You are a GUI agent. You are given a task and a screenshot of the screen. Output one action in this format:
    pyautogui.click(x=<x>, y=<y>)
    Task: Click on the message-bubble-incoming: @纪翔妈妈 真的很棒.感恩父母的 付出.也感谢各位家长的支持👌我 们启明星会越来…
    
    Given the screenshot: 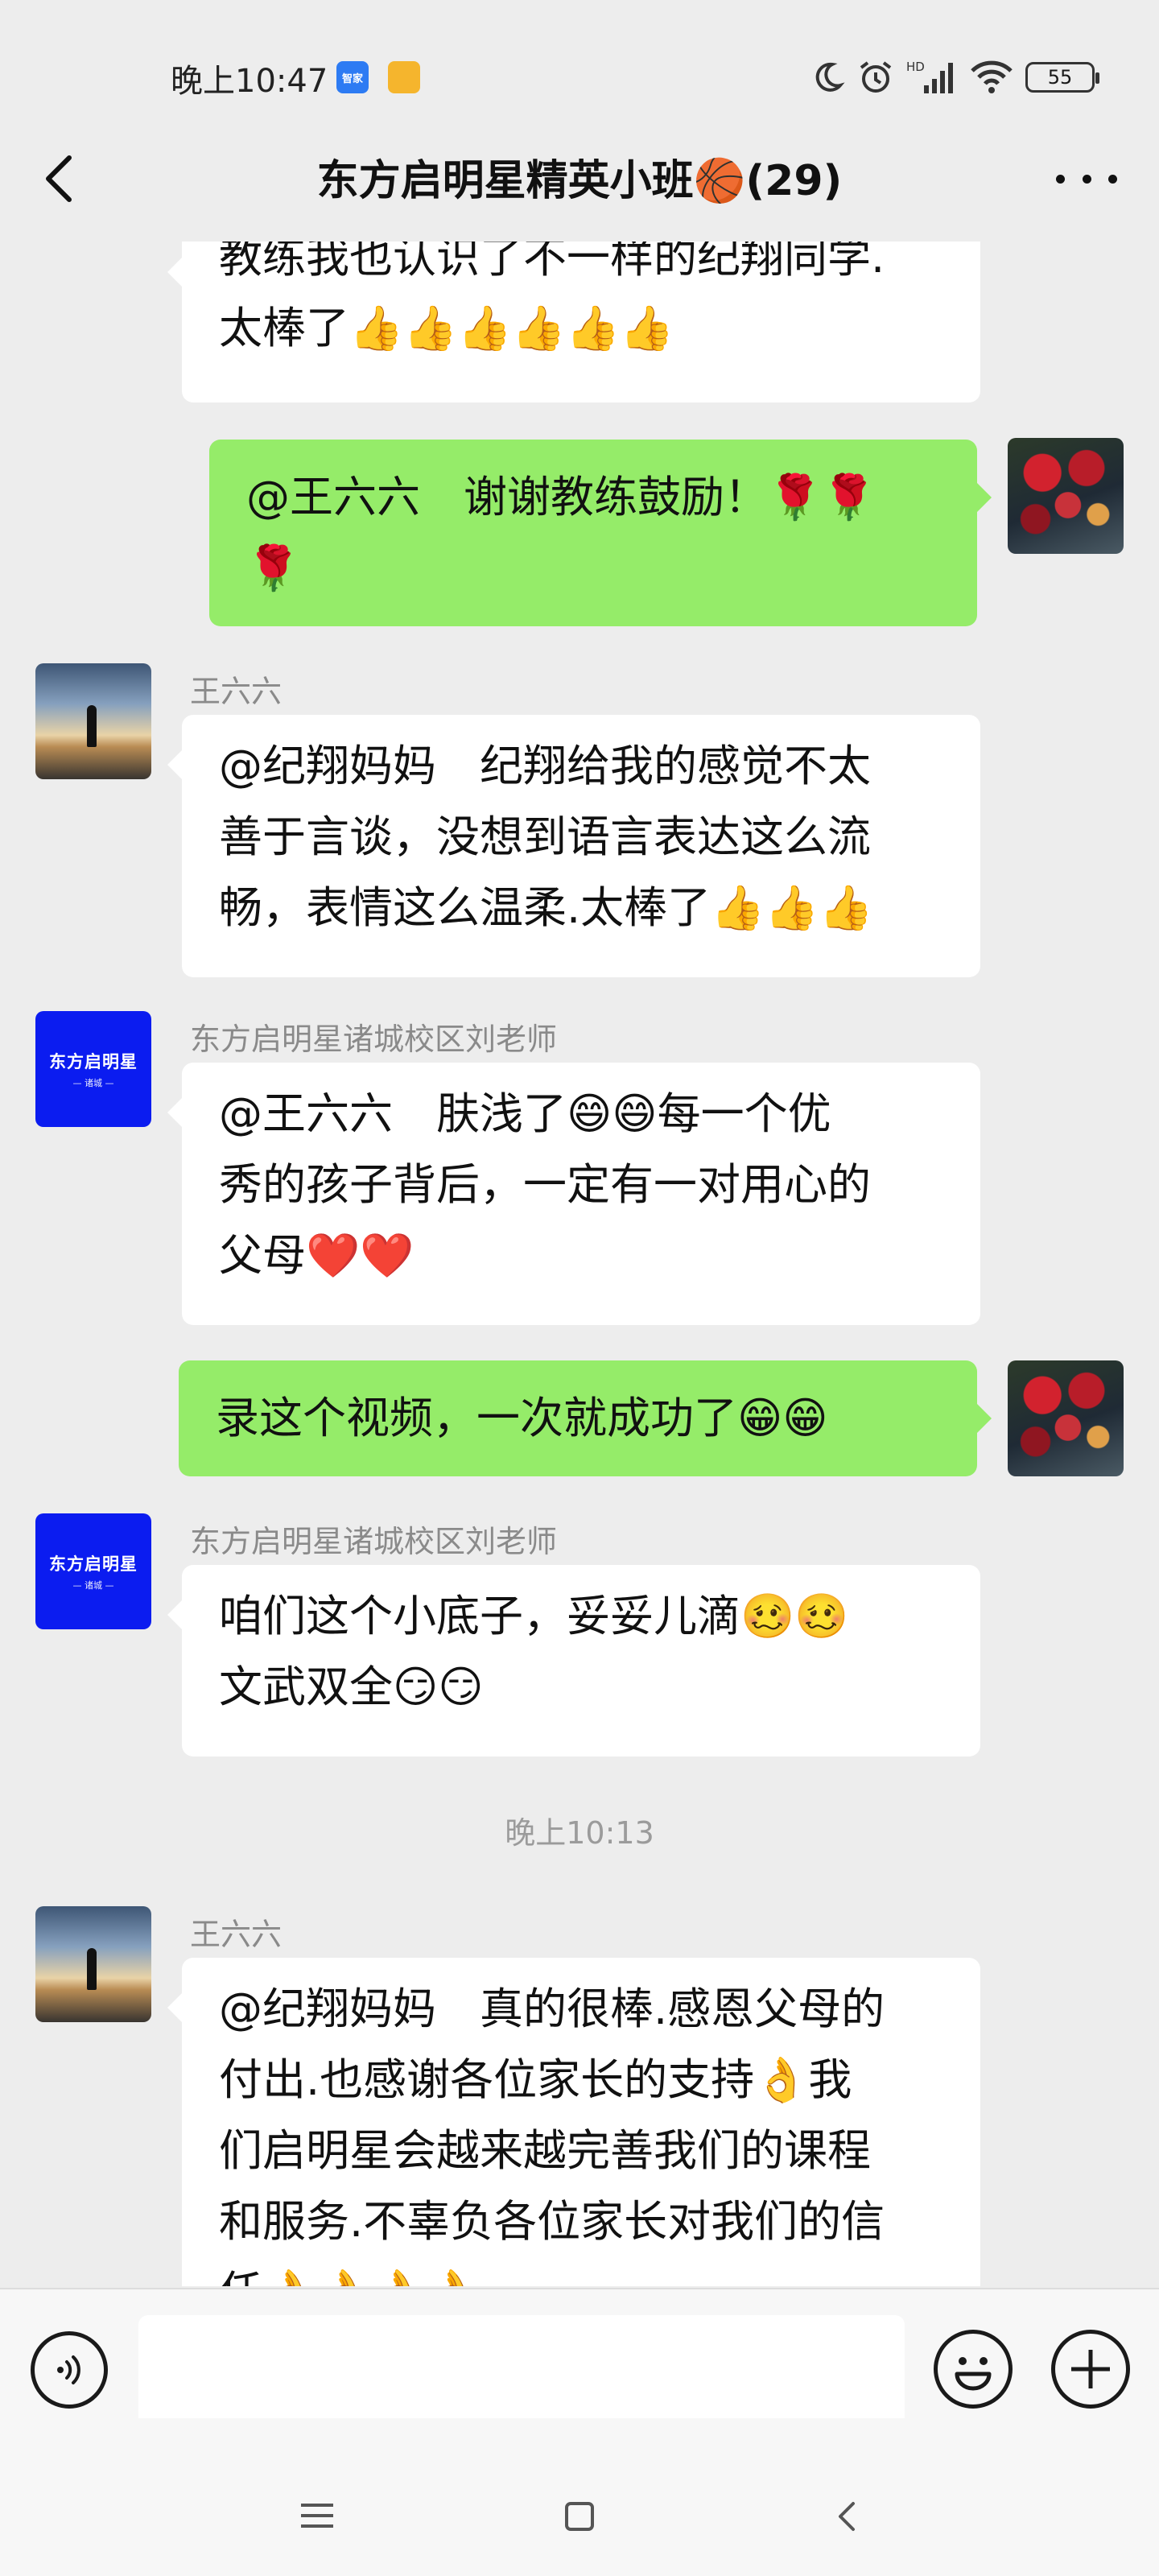 What is the action you would take?
    pyautogui.click(x=573, y=2122)
    